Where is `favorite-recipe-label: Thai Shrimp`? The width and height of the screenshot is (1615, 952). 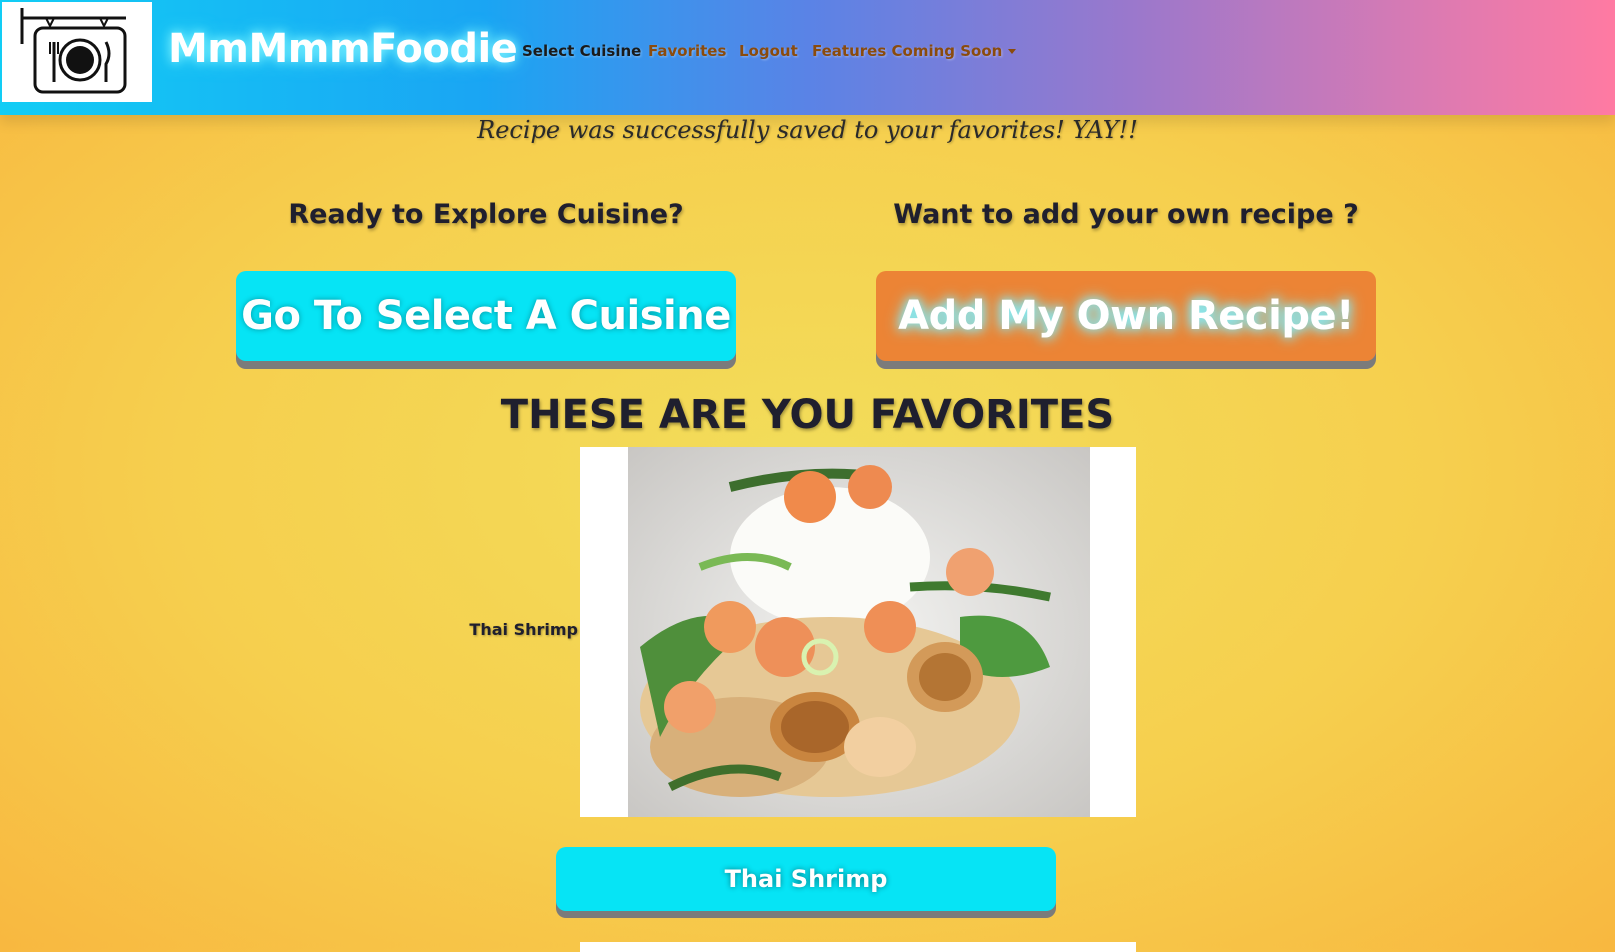
favorite-recipe-label: Thai Shrimp is located at coordinates (523, 629).